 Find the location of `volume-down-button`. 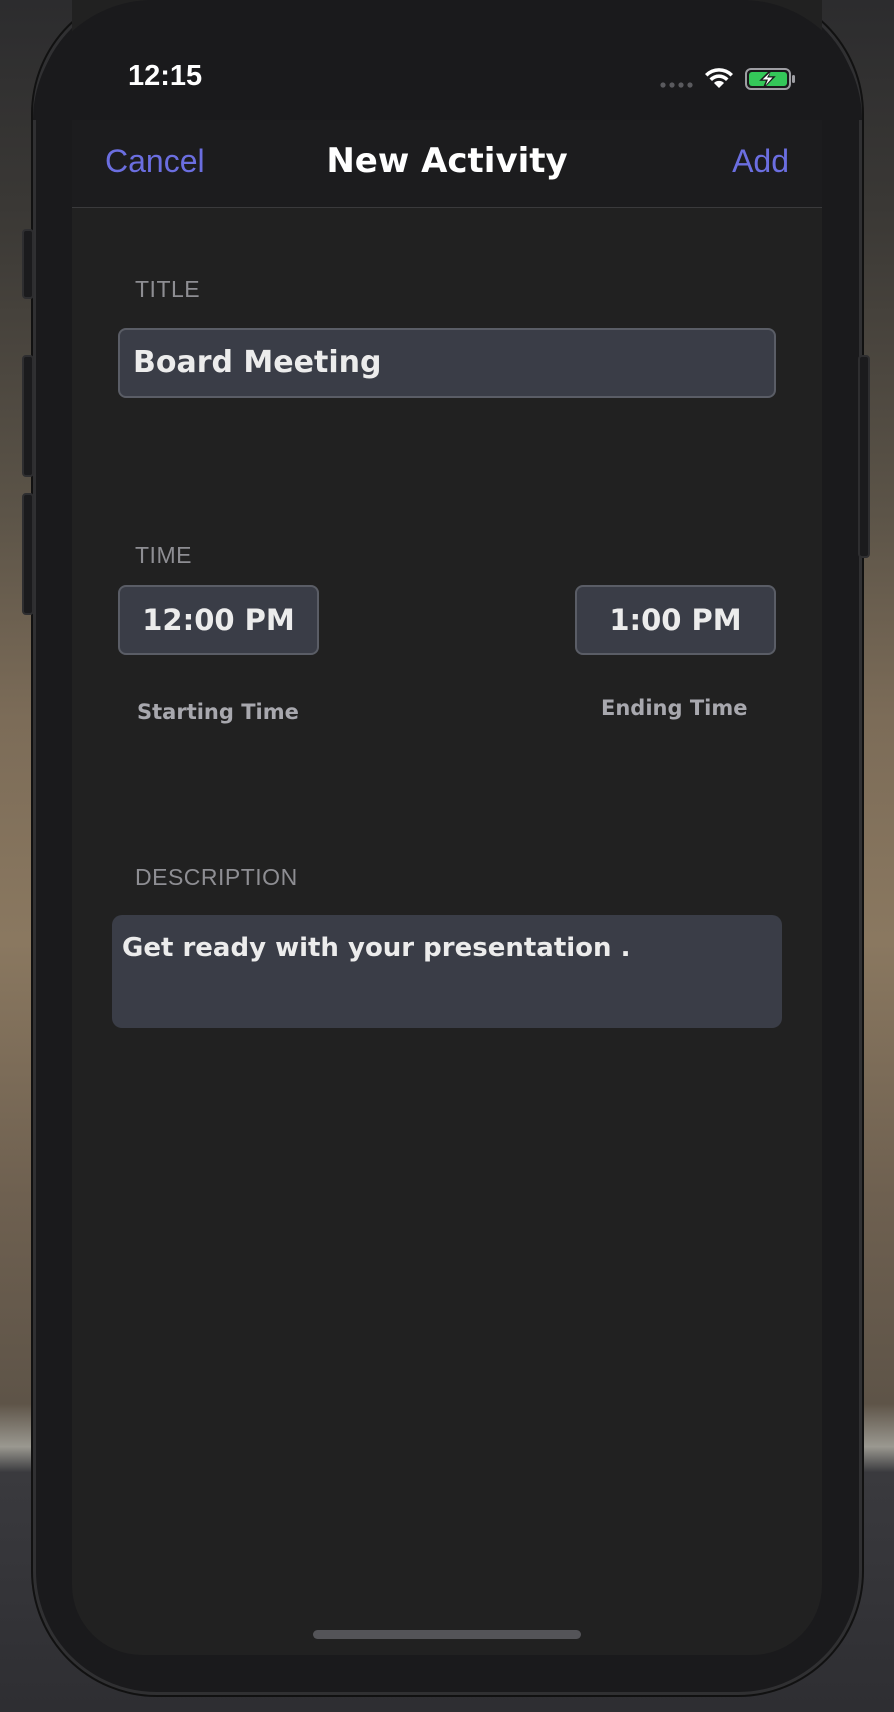

volume-down-button is located at coordinates (28, 554).